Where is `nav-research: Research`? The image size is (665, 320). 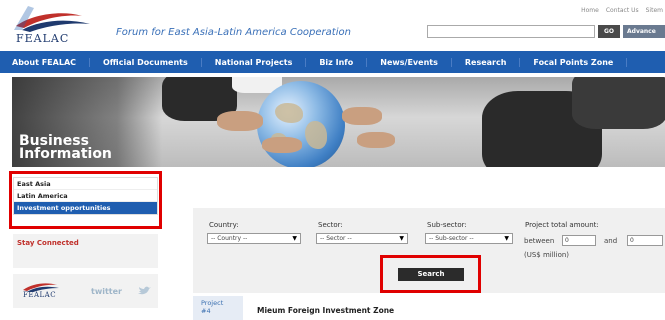
nav-research: Research is located at coordinates (486, 62).